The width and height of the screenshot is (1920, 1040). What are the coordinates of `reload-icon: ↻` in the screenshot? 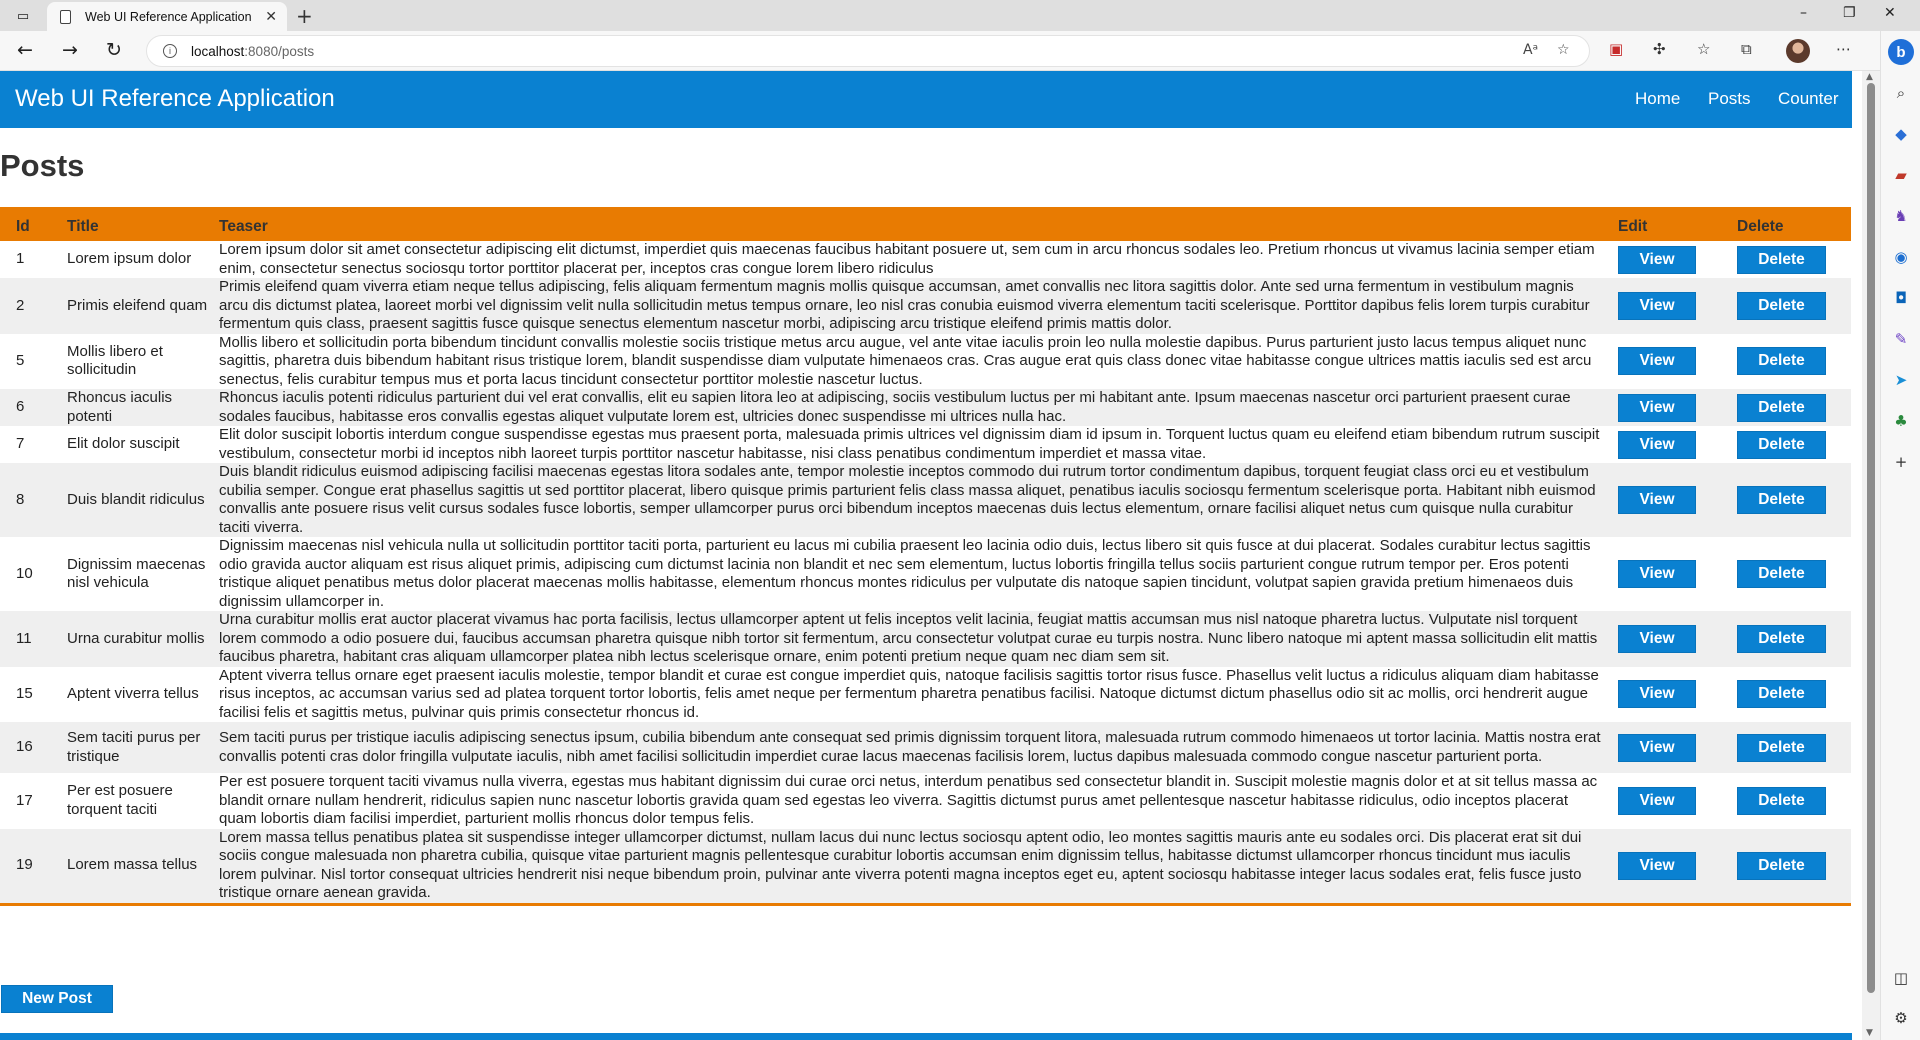 It's located at (114, 50).